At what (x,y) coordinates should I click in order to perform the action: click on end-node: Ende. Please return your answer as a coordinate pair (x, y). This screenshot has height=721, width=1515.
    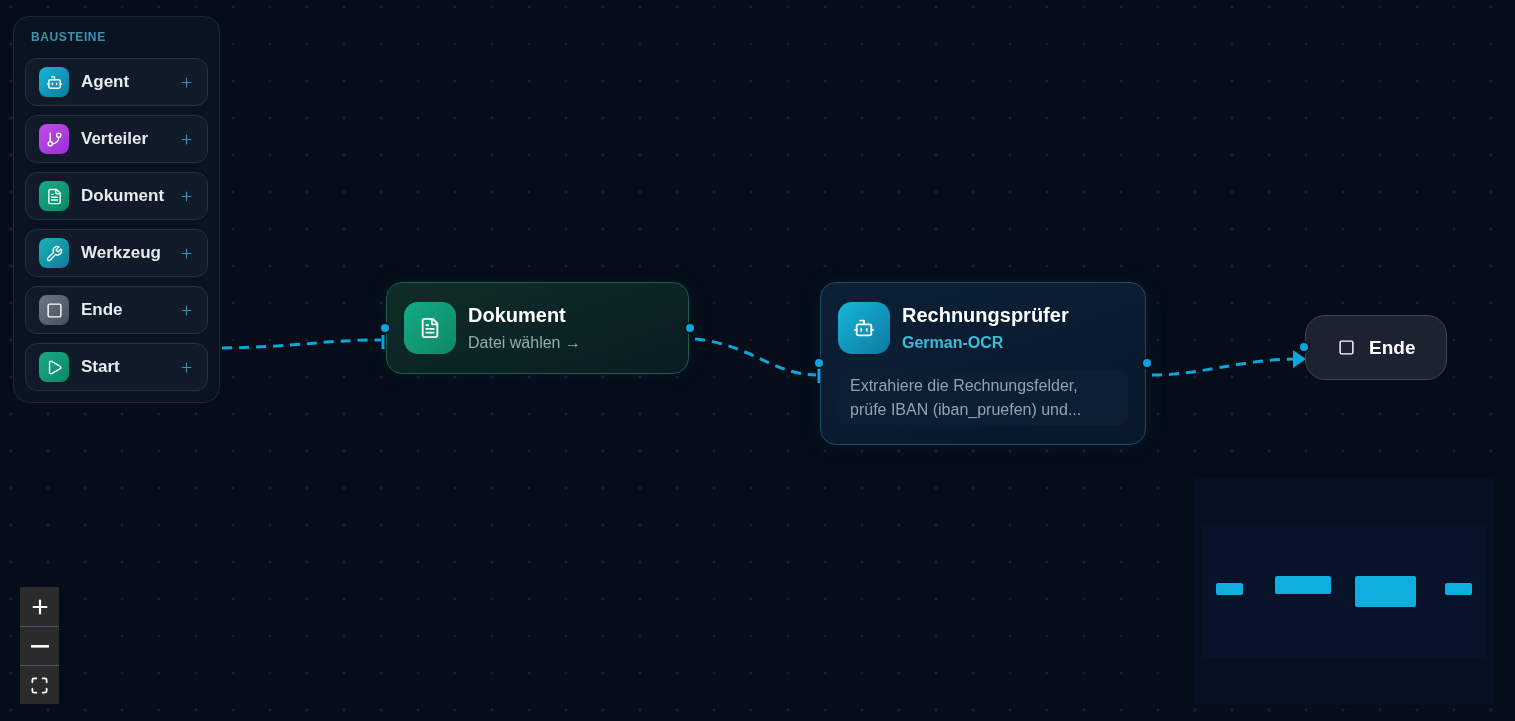
    Looking at the image, I should click on (1376, 347).